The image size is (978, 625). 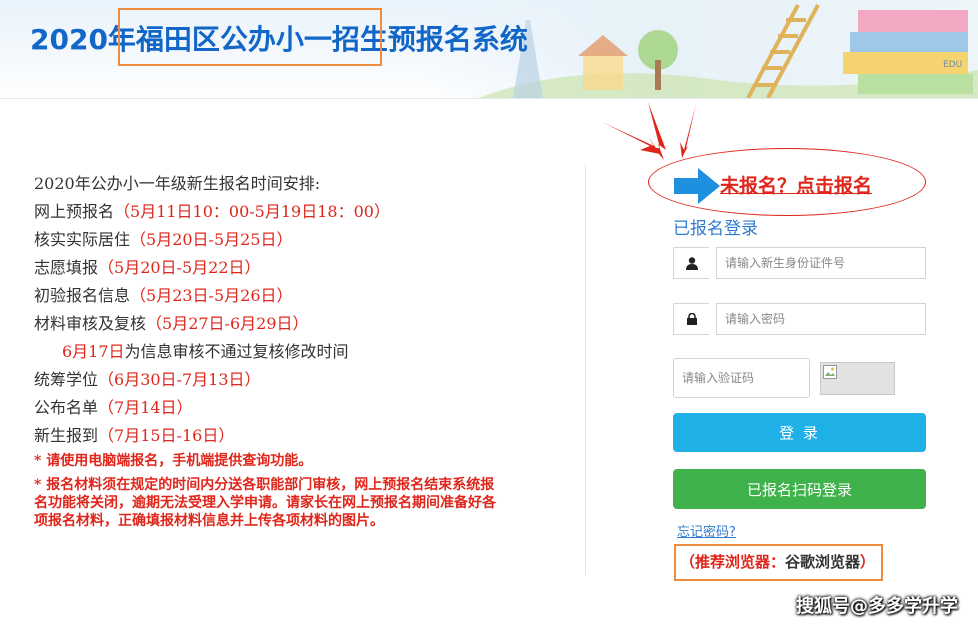 I want to click on schedule-item: 志愿填报（5月20日-5月22日）, so click(x=147, y=267).